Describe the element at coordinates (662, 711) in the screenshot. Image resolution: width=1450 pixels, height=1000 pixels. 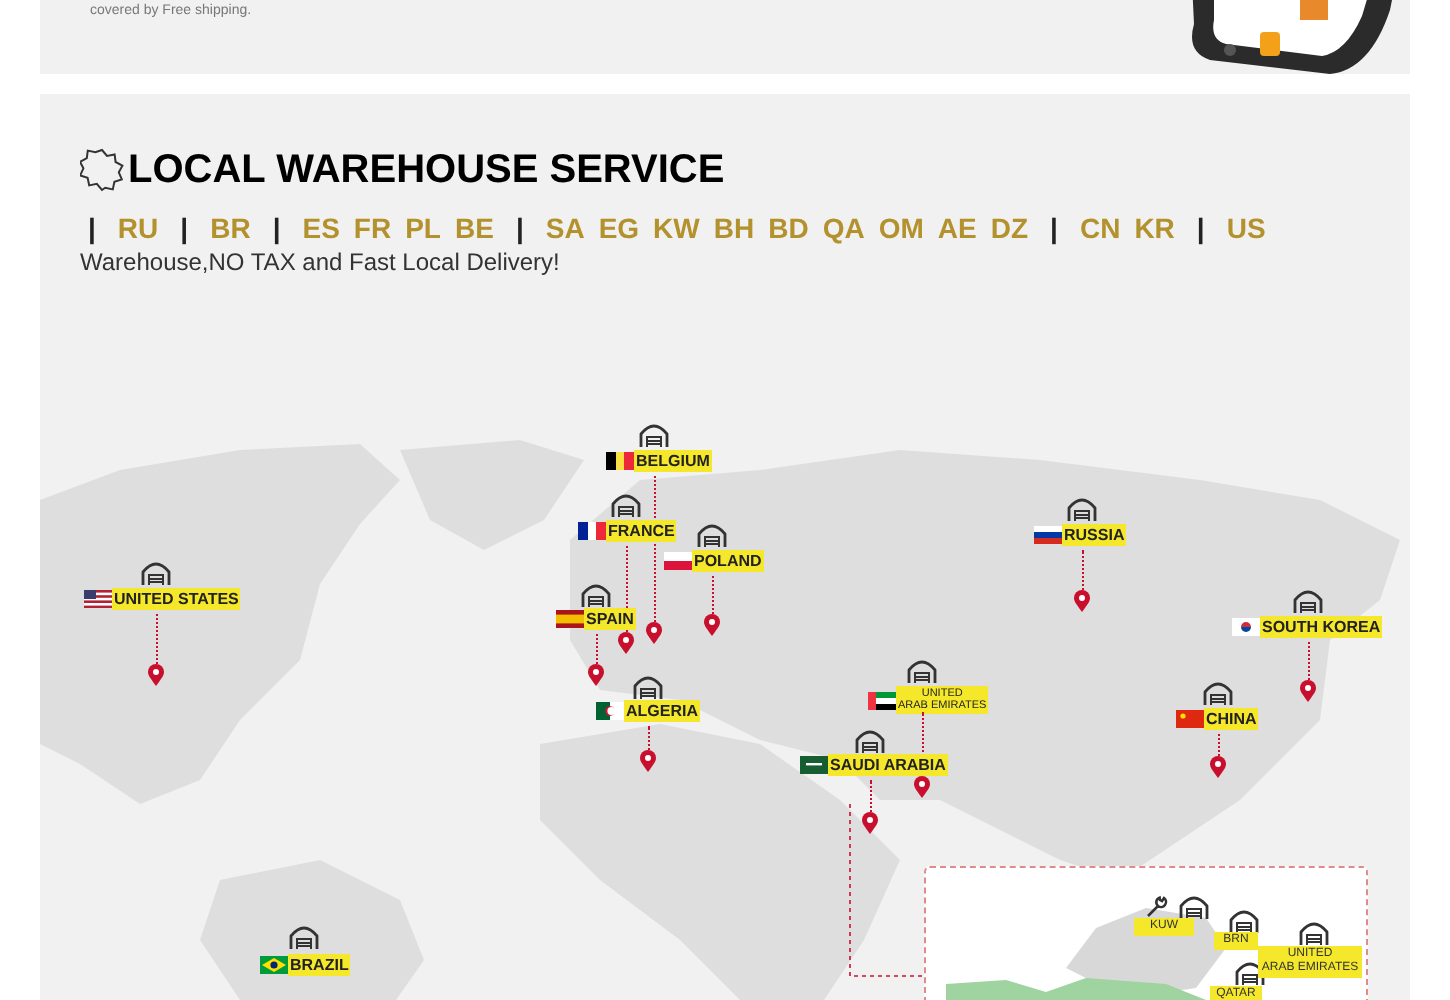
I see `country-label: ALGERIA` at that location.